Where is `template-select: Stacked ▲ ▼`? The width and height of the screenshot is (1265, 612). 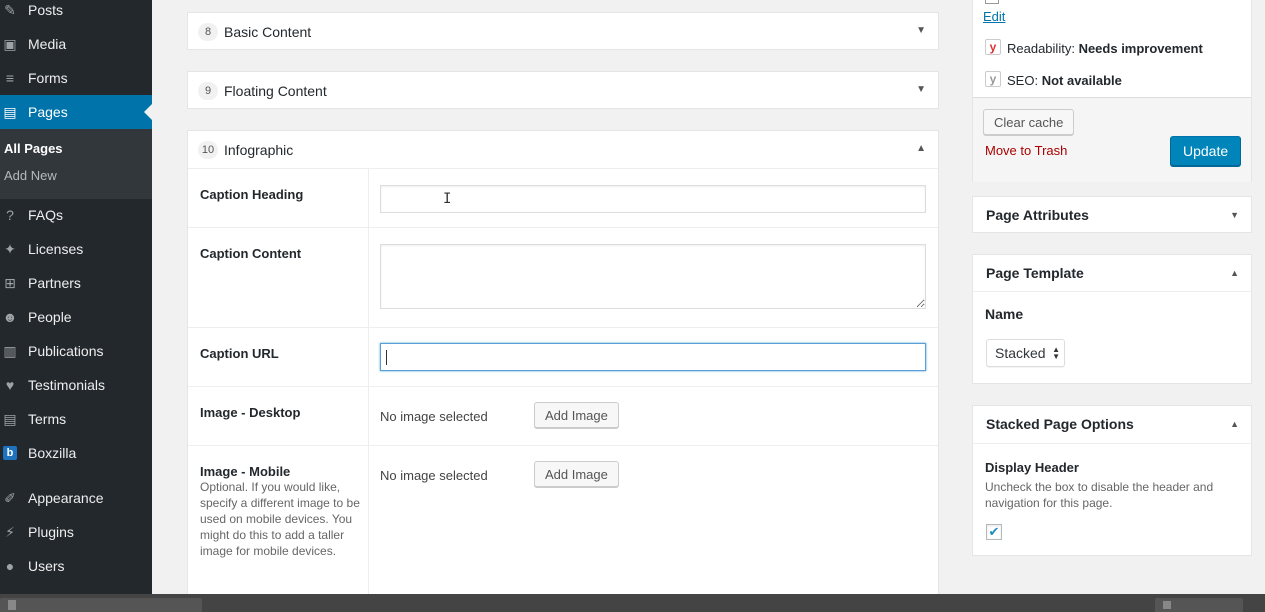
template-select: Stacked ▲ ▼ is located at coordinates (1025, 353).